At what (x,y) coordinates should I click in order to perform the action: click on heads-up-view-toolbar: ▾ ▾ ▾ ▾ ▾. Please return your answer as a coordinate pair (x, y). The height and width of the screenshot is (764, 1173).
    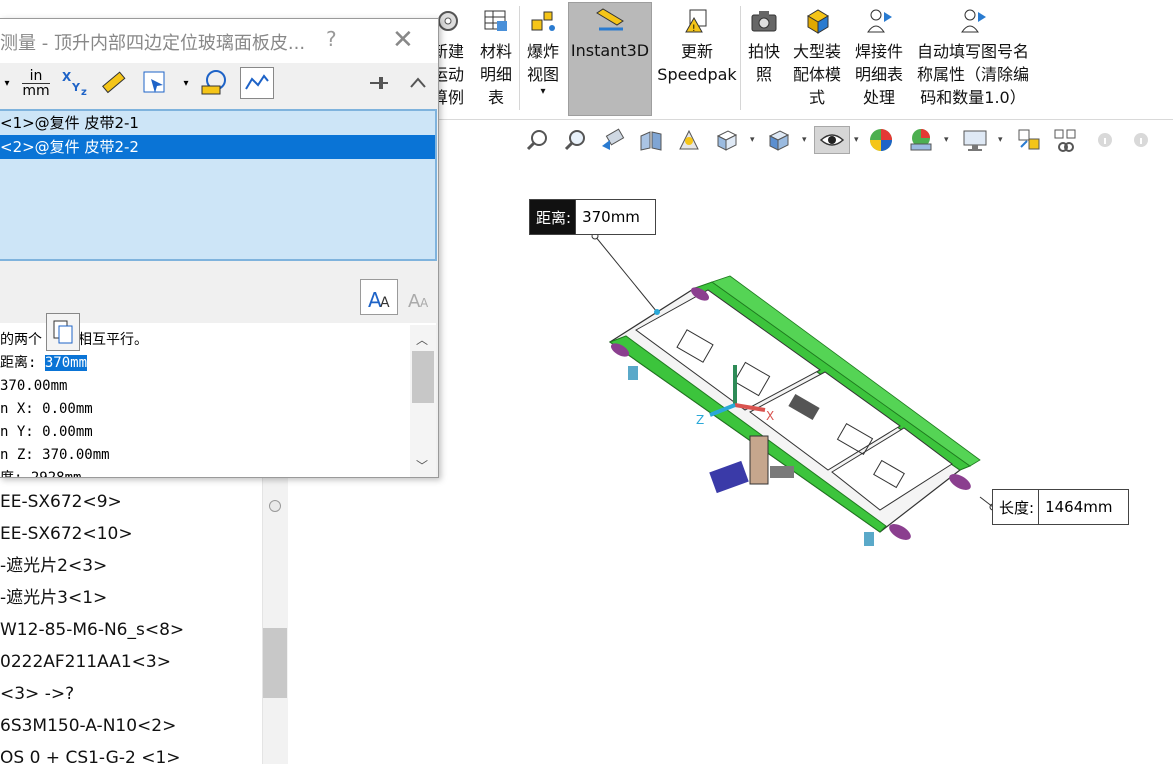
    Looking at the image, I should click on (845, 140).